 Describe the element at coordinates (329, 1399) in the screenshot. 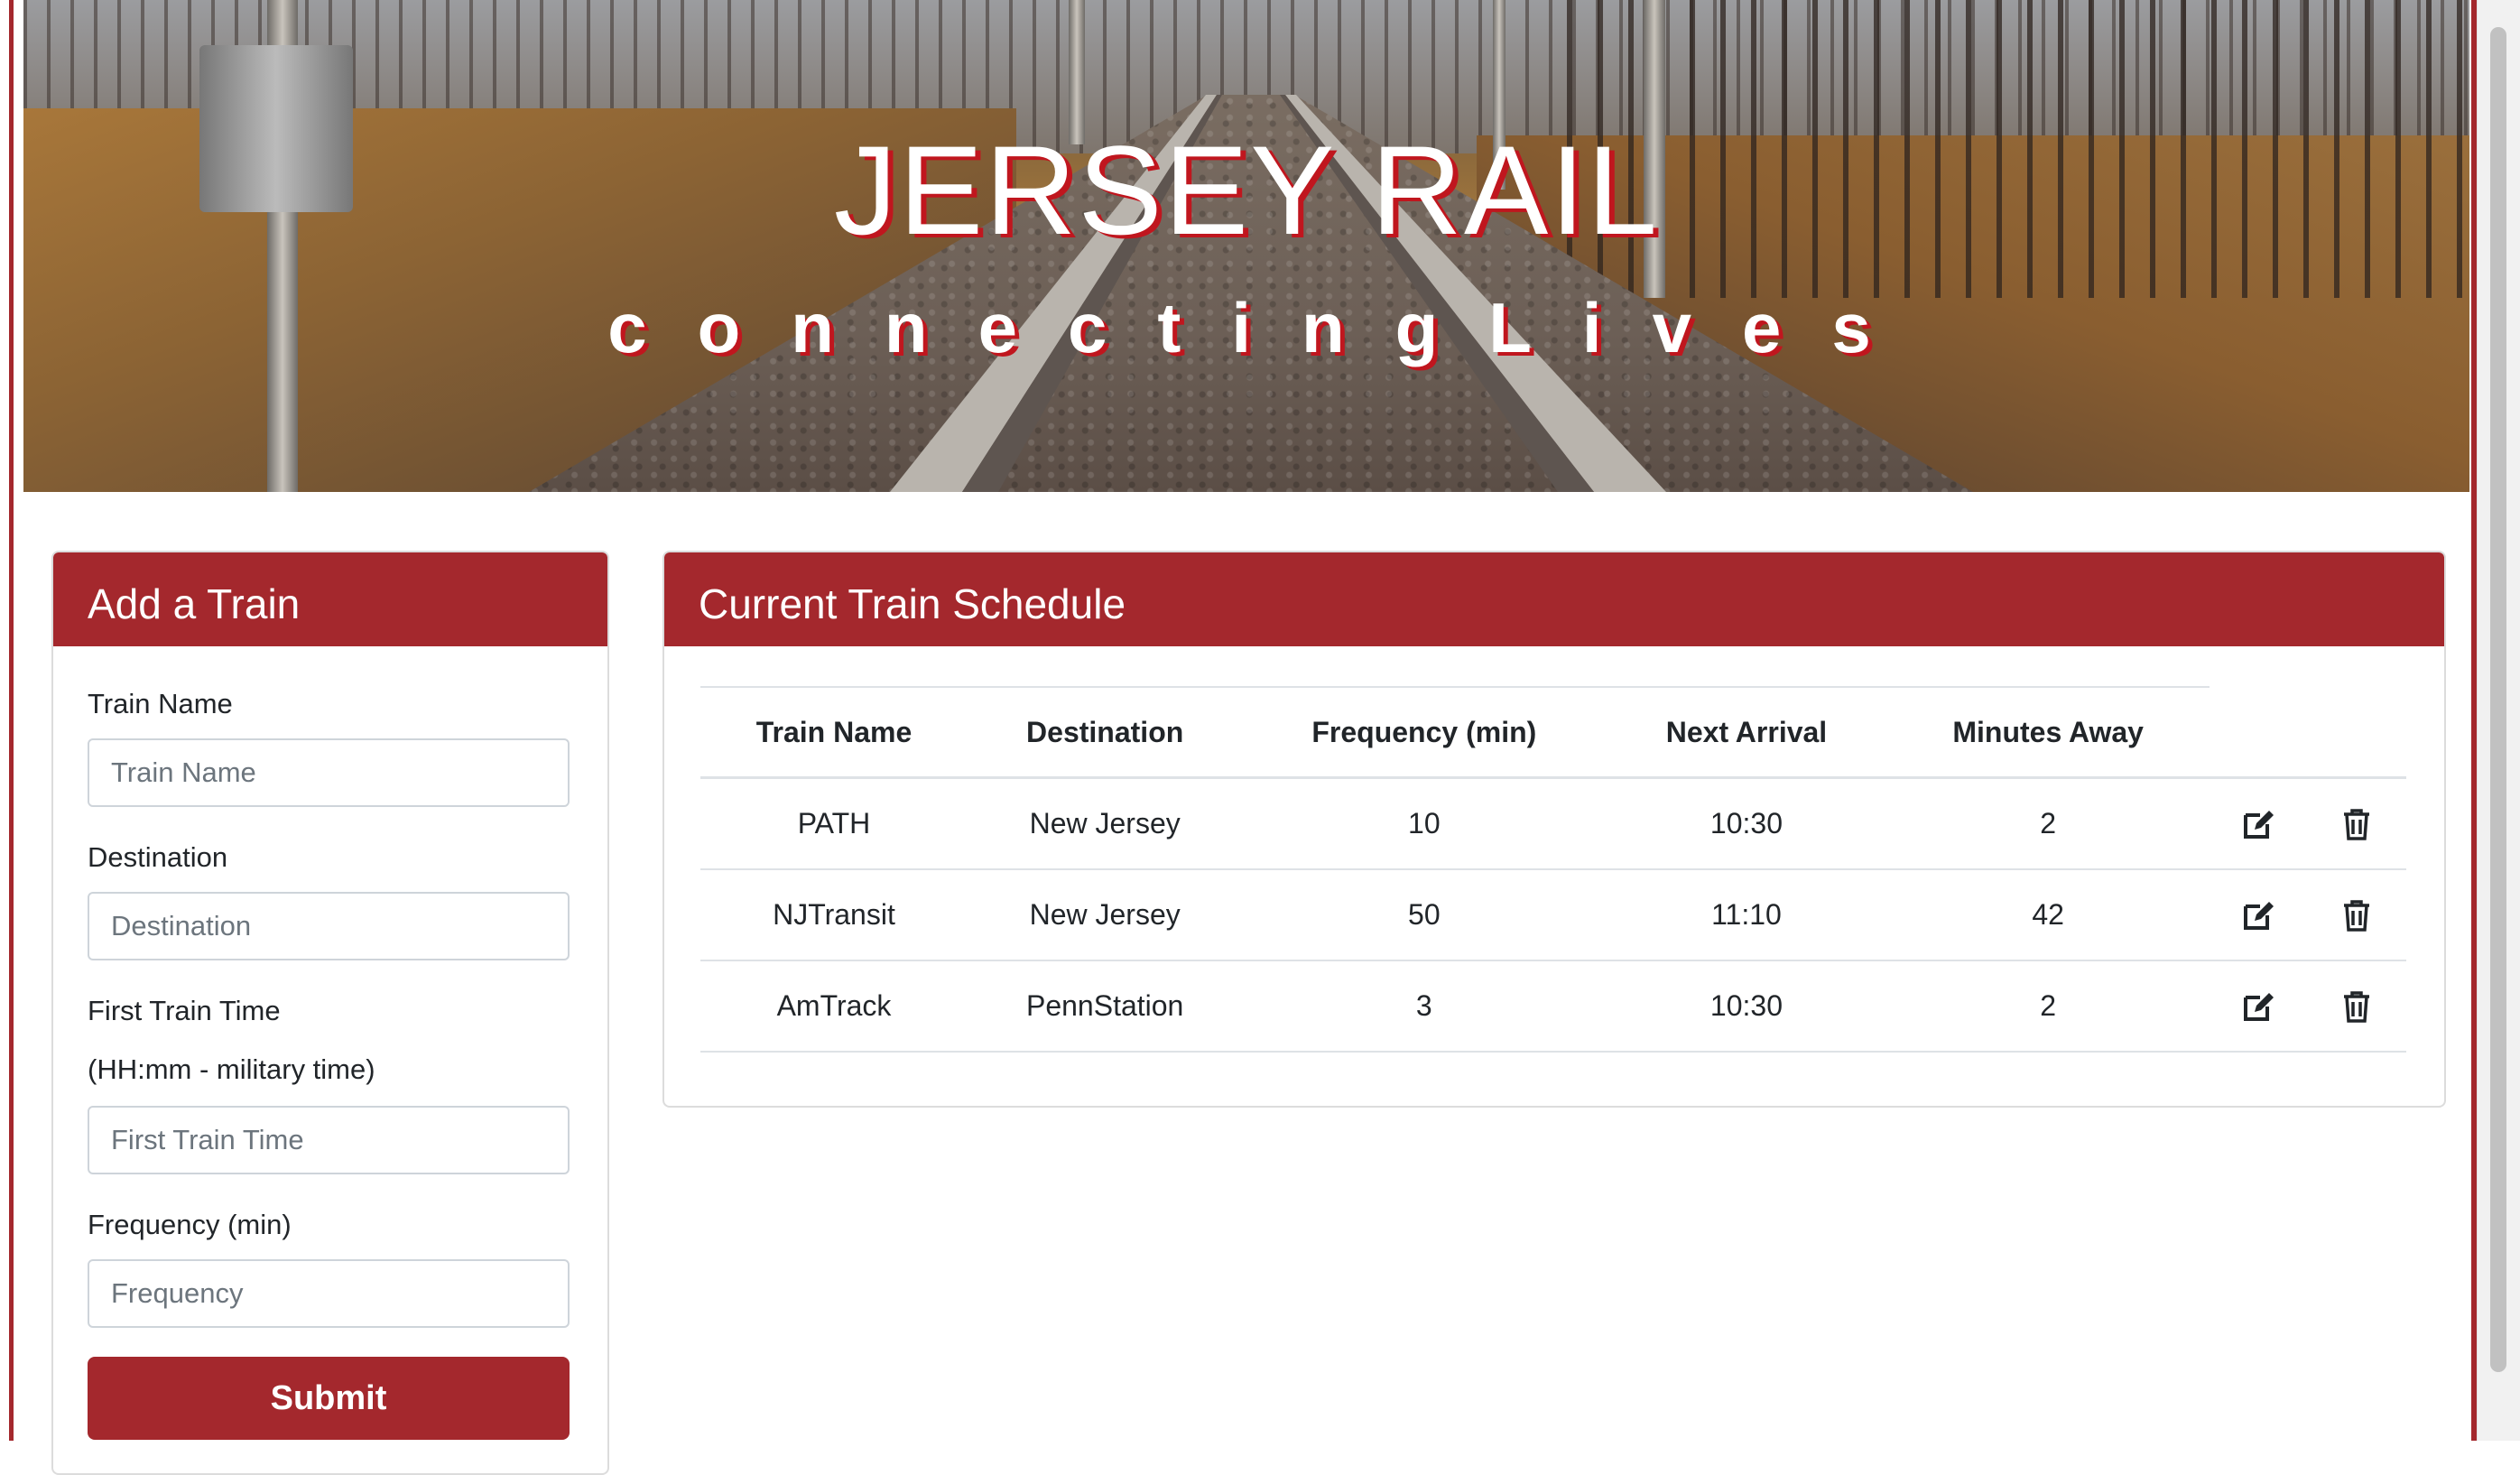

I see `submit-button: Submit` at that location.